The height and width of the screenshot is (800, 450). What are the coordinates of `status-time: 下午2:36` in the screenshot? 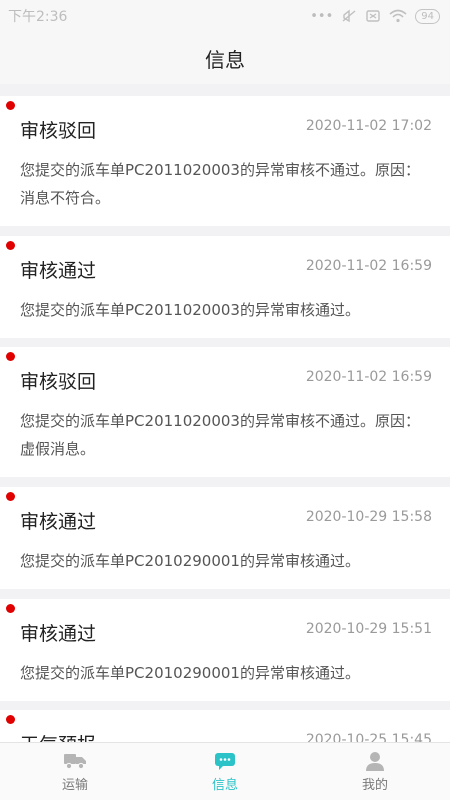 It's located at (38, 17).